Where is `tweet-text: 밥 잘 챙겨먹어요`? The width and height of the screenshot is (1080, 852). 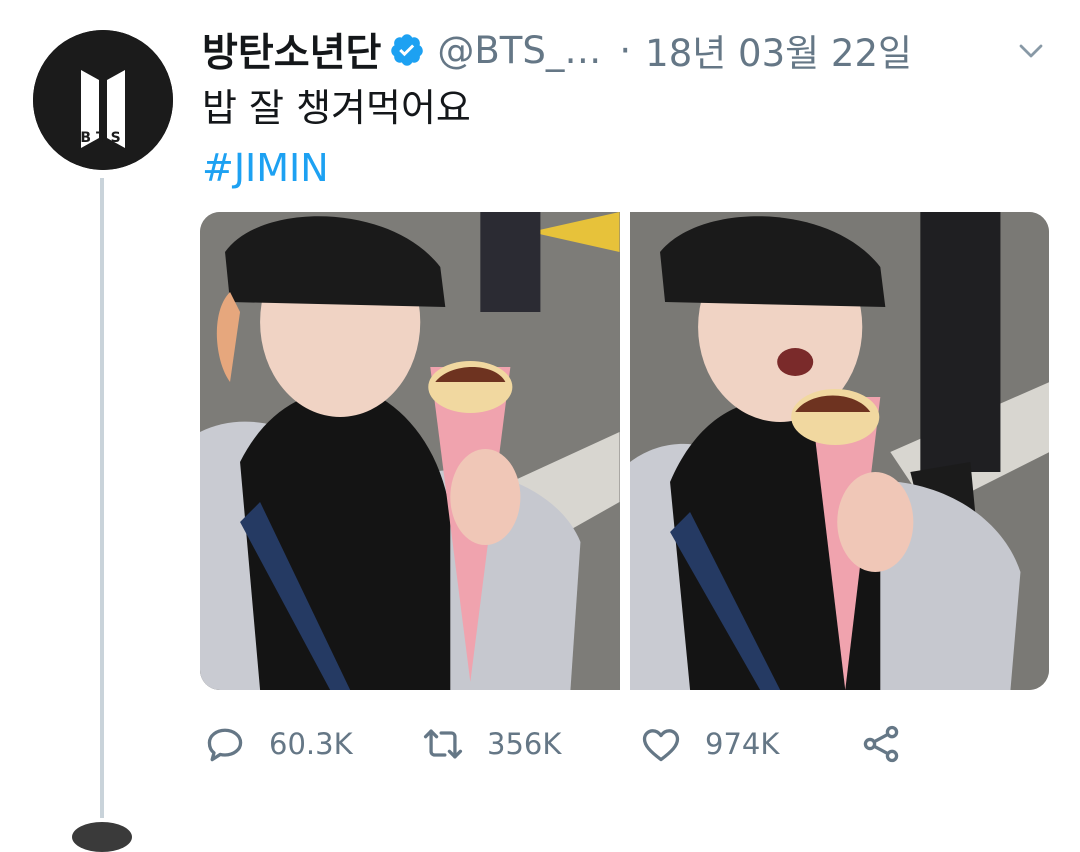
tweet-text: 밥 잘 챙겨먹어요 is located at coordinates (336, 108).